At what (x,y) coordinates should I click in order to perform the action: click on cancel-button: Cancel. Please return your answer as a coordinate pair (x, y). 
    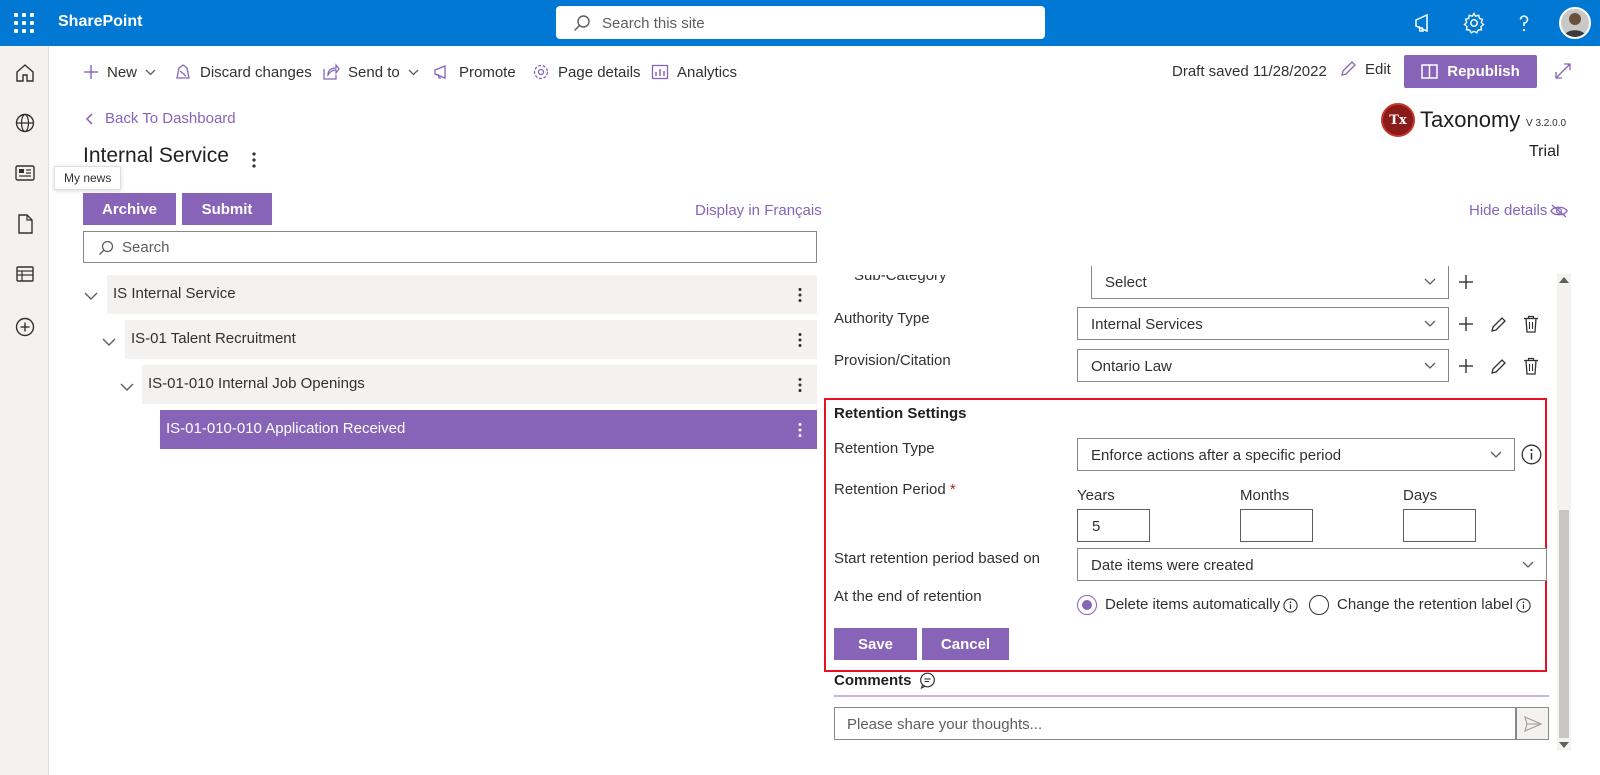
    Looking at the image, I should click on (965, 644).